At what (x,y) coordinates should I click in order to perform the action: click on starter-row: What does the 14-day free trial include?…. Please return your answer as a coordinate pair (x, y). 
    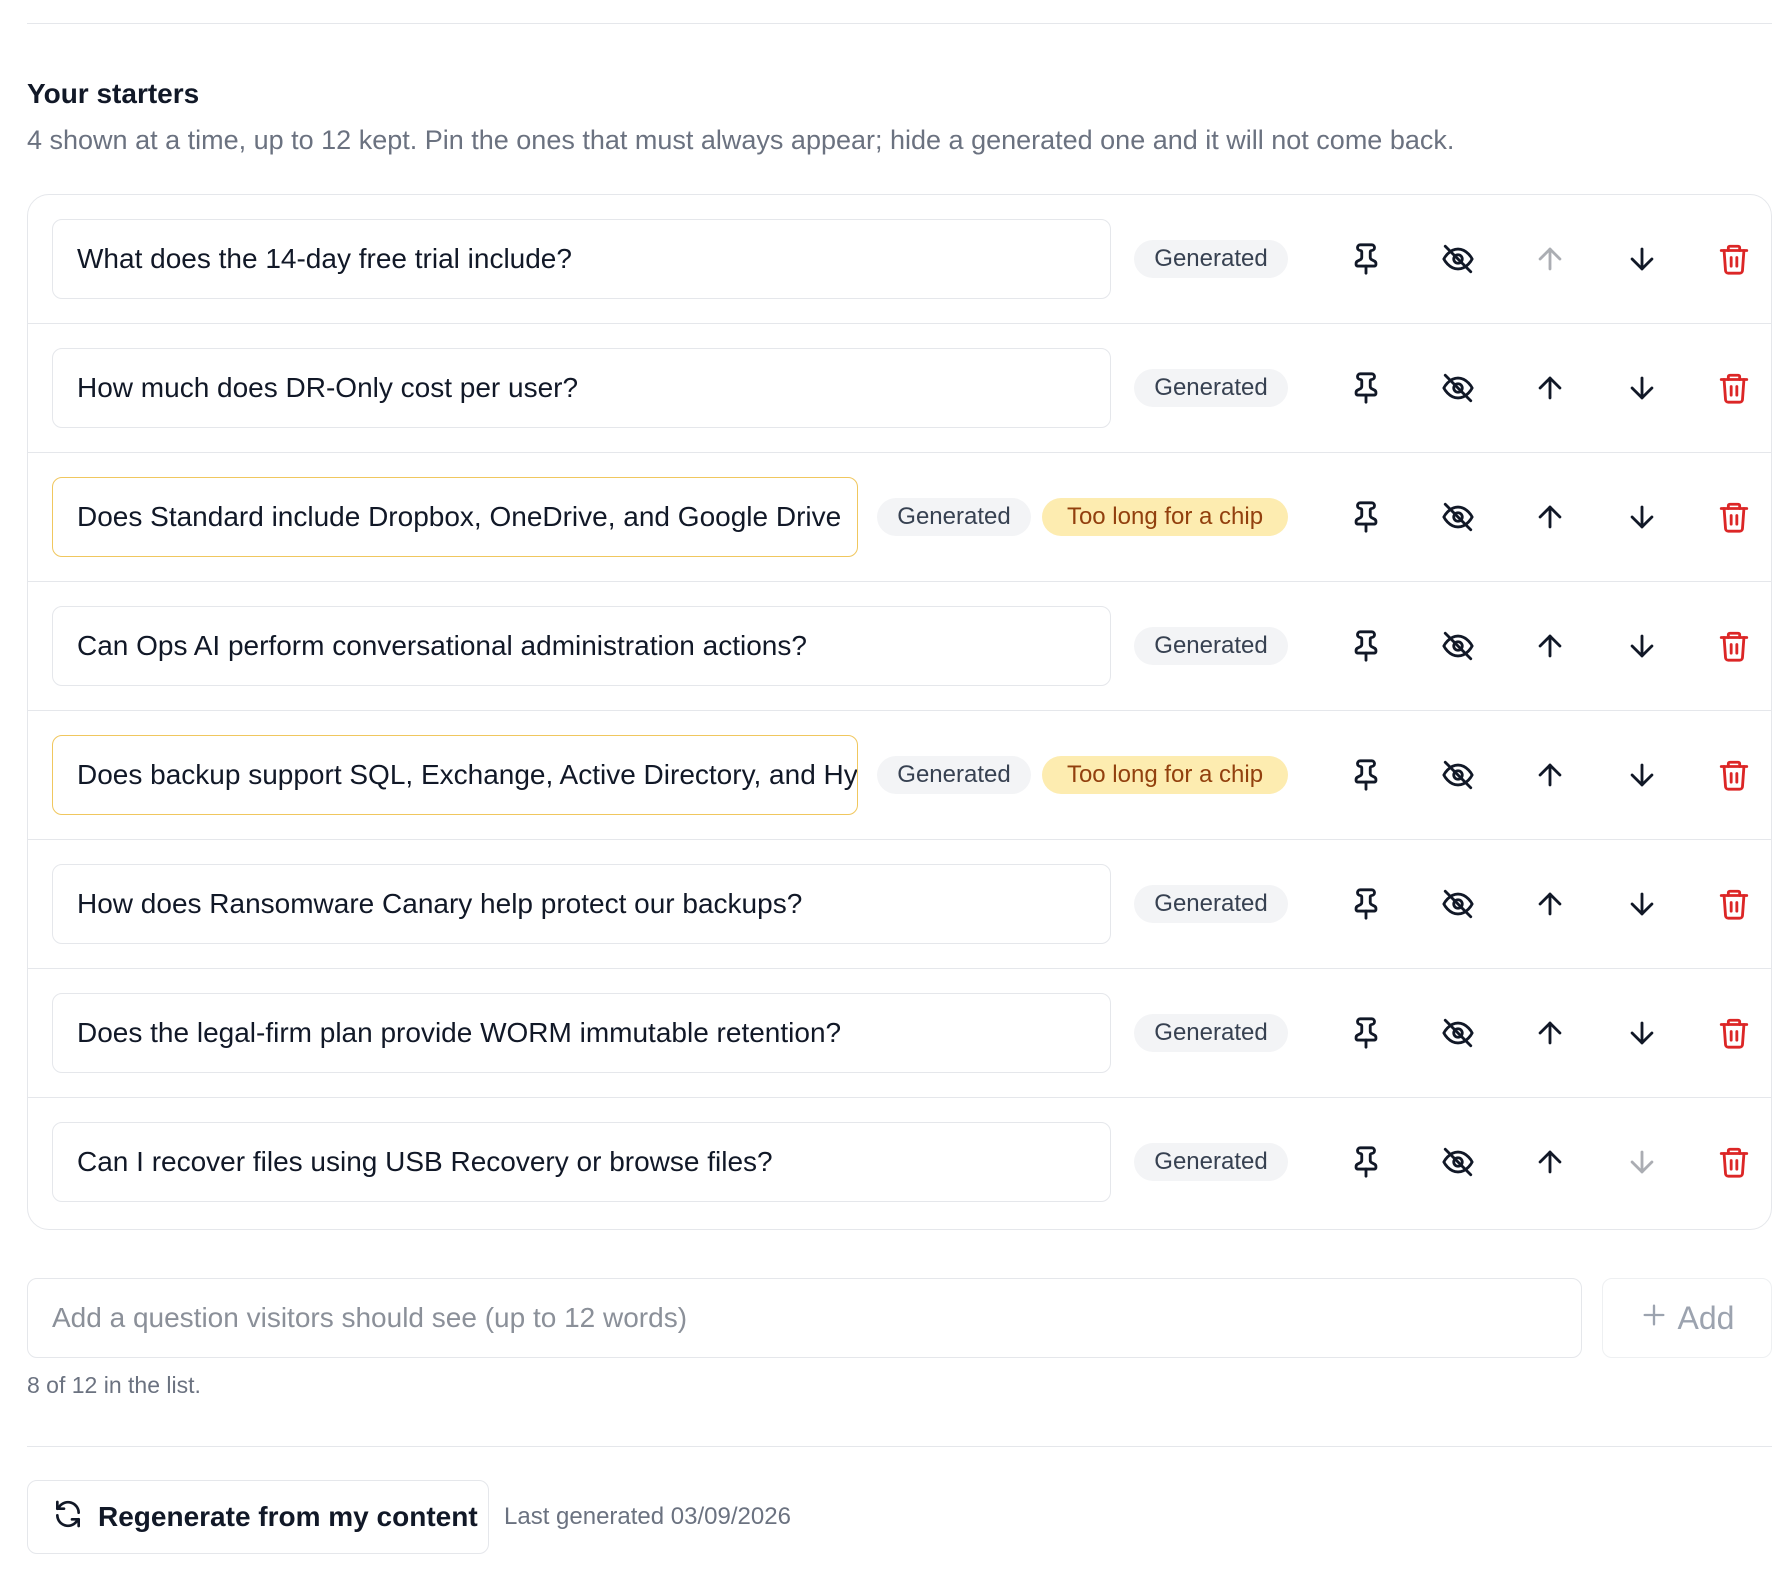
    Looking at the image, I should click on (899, 259).